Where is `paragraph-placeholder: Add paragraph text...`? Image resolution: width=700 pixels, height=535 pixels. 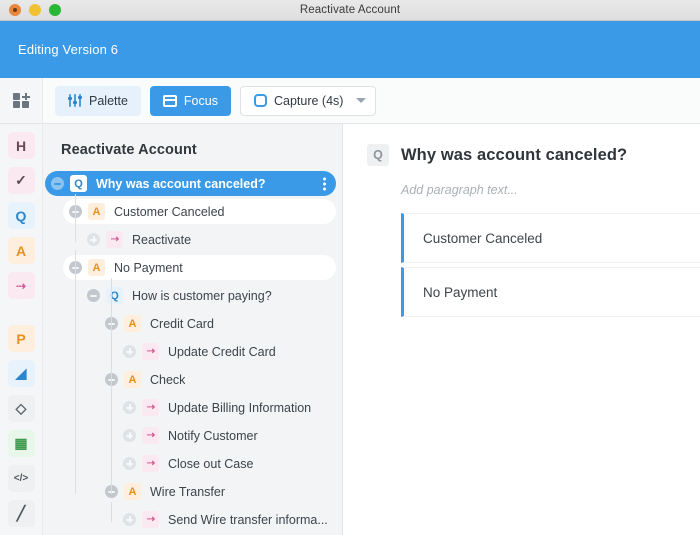 paragraph-placeholder: Add paragraph text... is located at coordinates (550, 190).